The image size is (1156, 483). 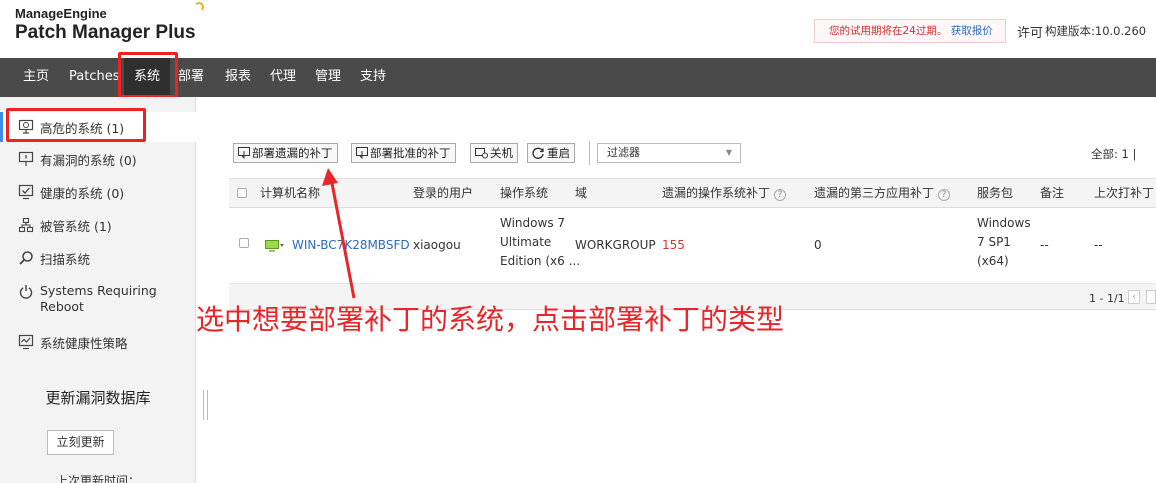 I want to click on annotation-arrow, so click(x=339, y=233).